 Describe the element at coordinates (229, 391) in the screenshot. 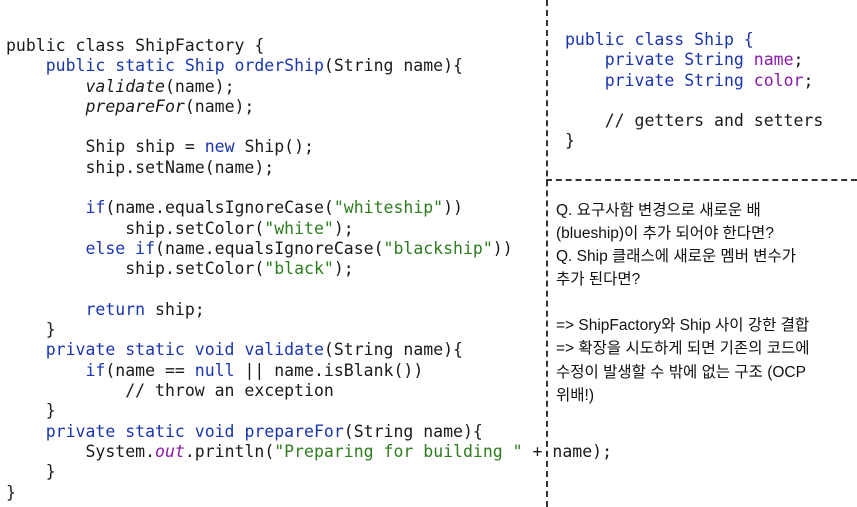

I see `throw-comment: // throw an exception` at that location.